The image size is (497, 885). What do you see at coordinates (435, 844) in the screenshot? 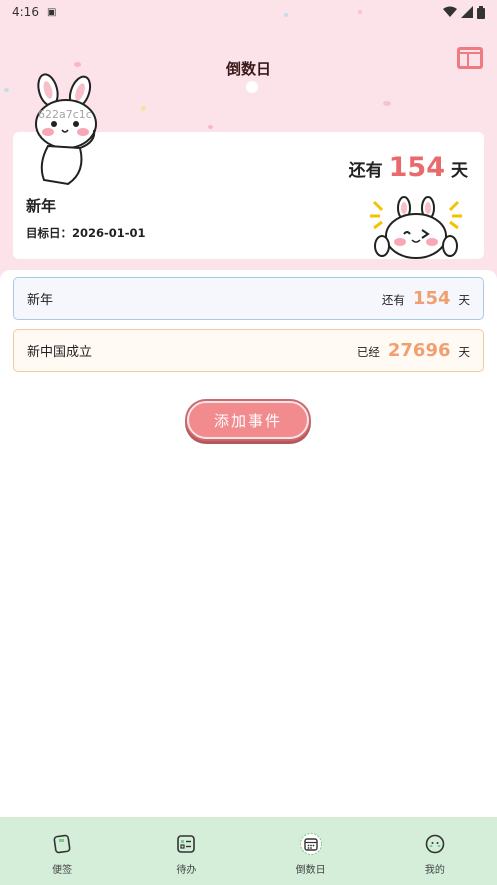
I see `profile-icon` at bounding box center [435, 844].